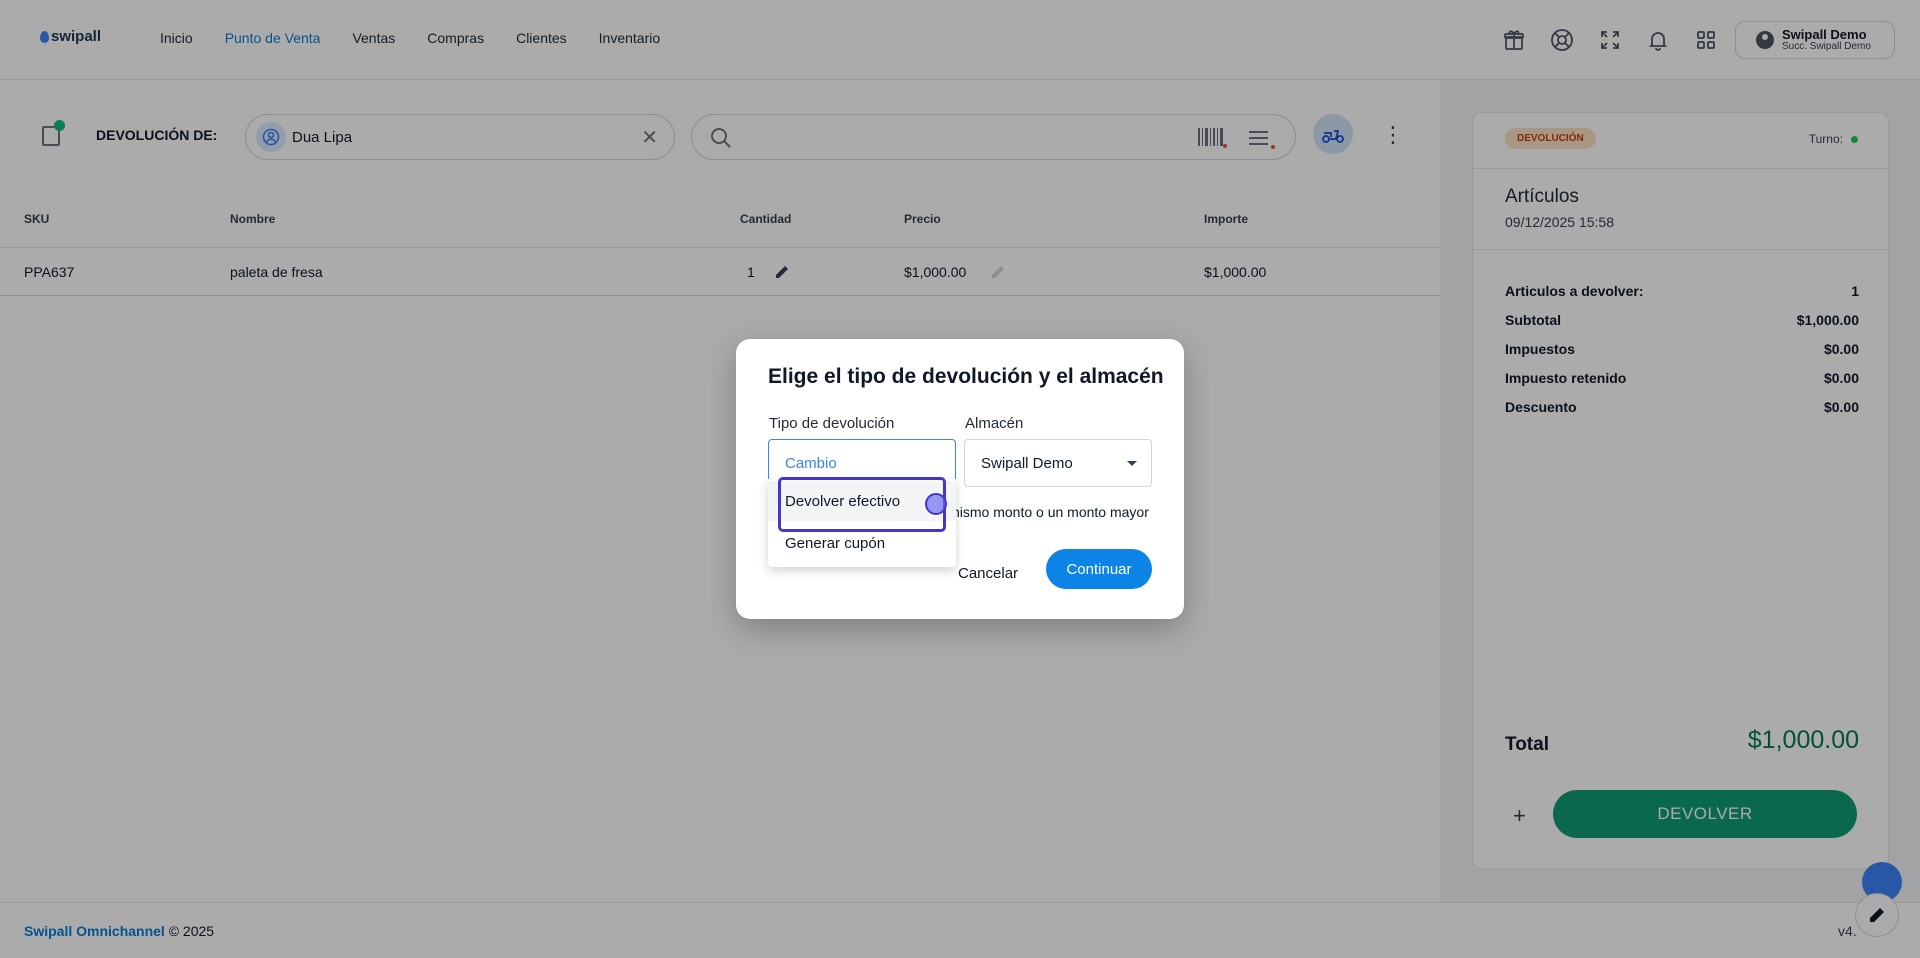 The width and height of the screenshot is (1920, 958). What do you see at coordinates (811, 463) in the screenshot?
I see `return-type-value: Cambio` at bounding box center [811, 463].